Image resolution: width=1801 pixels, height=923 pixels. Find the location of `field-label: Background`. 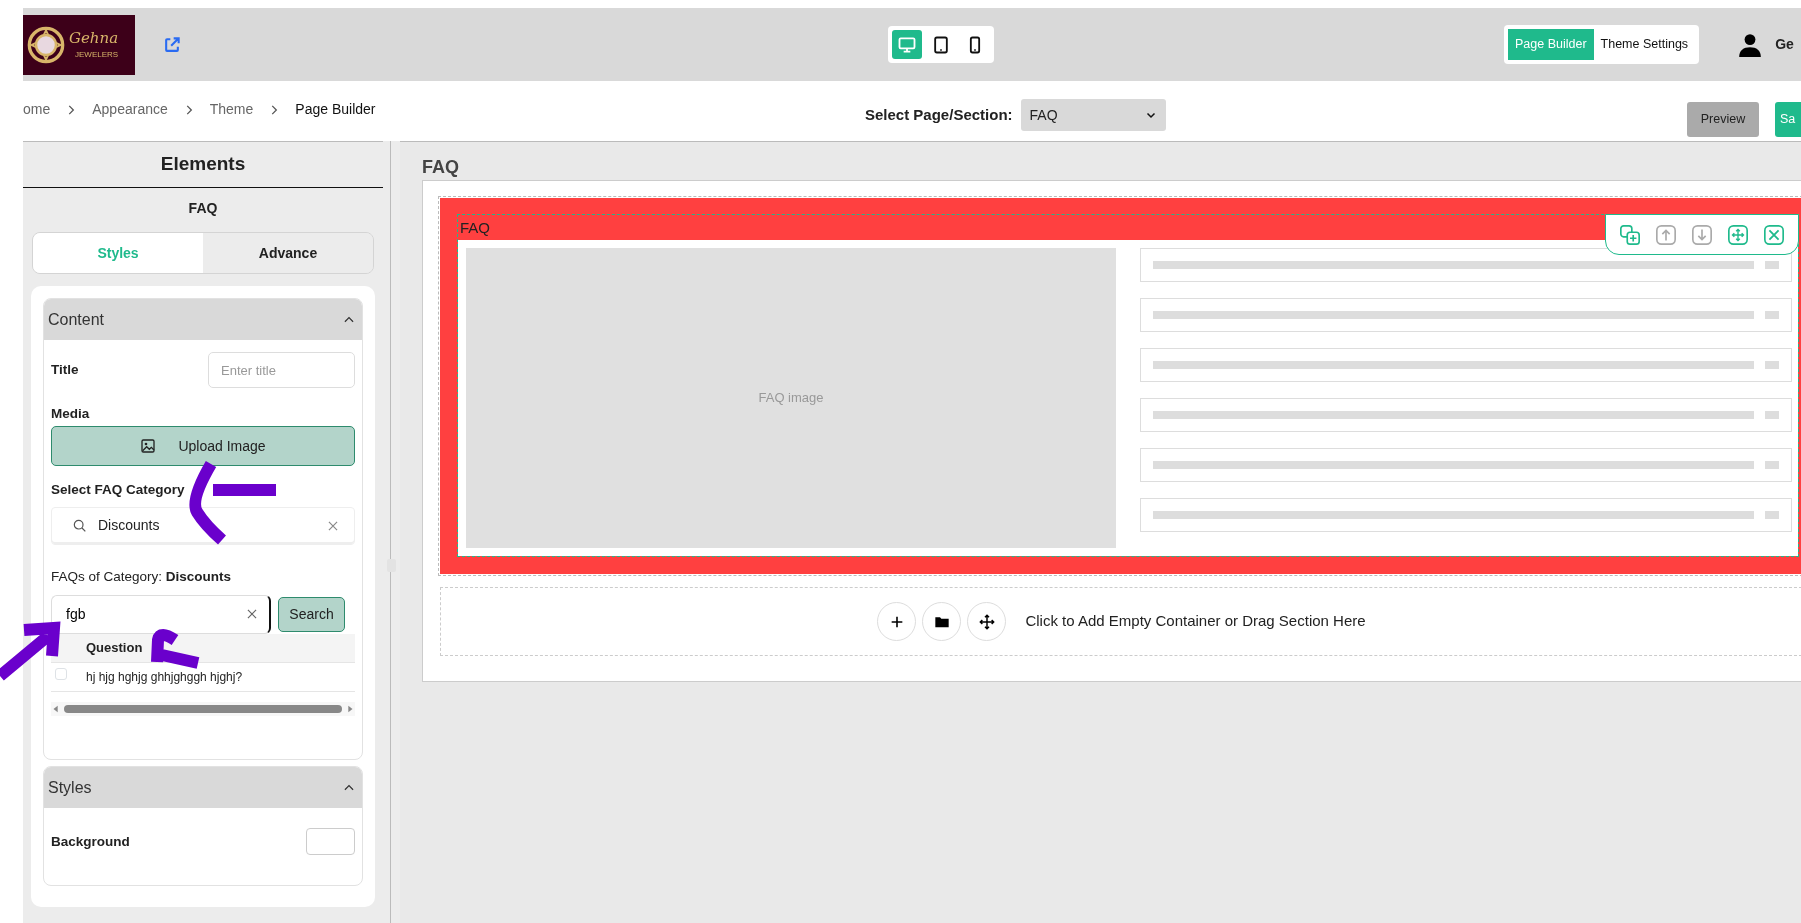

field-label: Background is located at coordinates (90, 841).